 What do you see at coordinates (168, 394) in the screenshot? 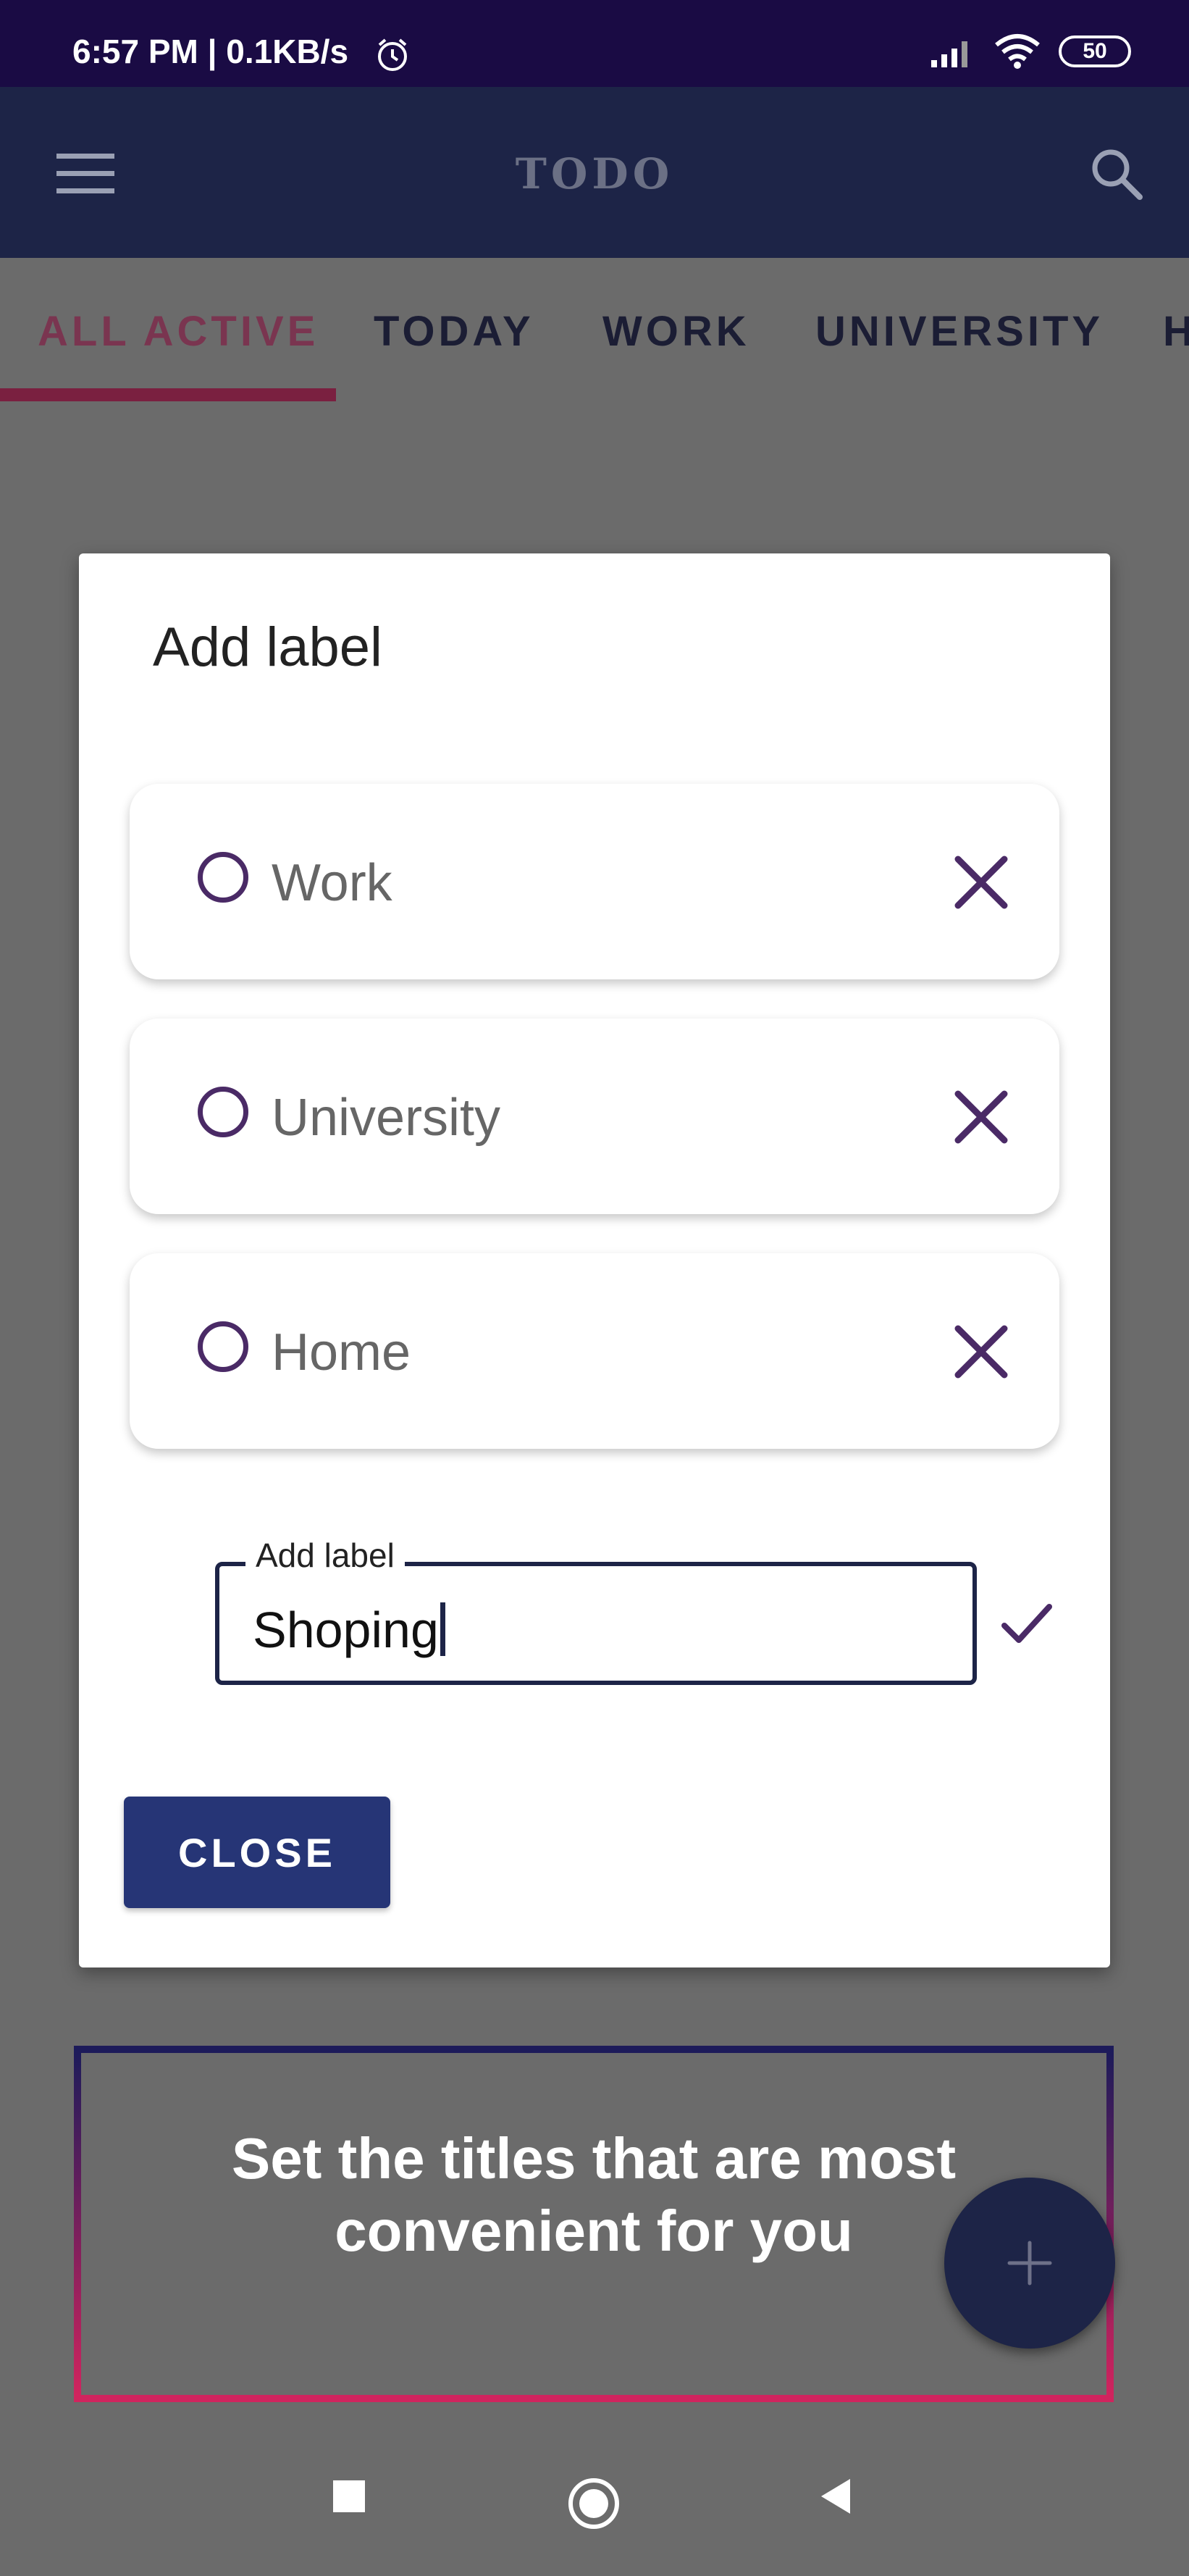
I see `tab-indicator` at bounding box center [168, 394].